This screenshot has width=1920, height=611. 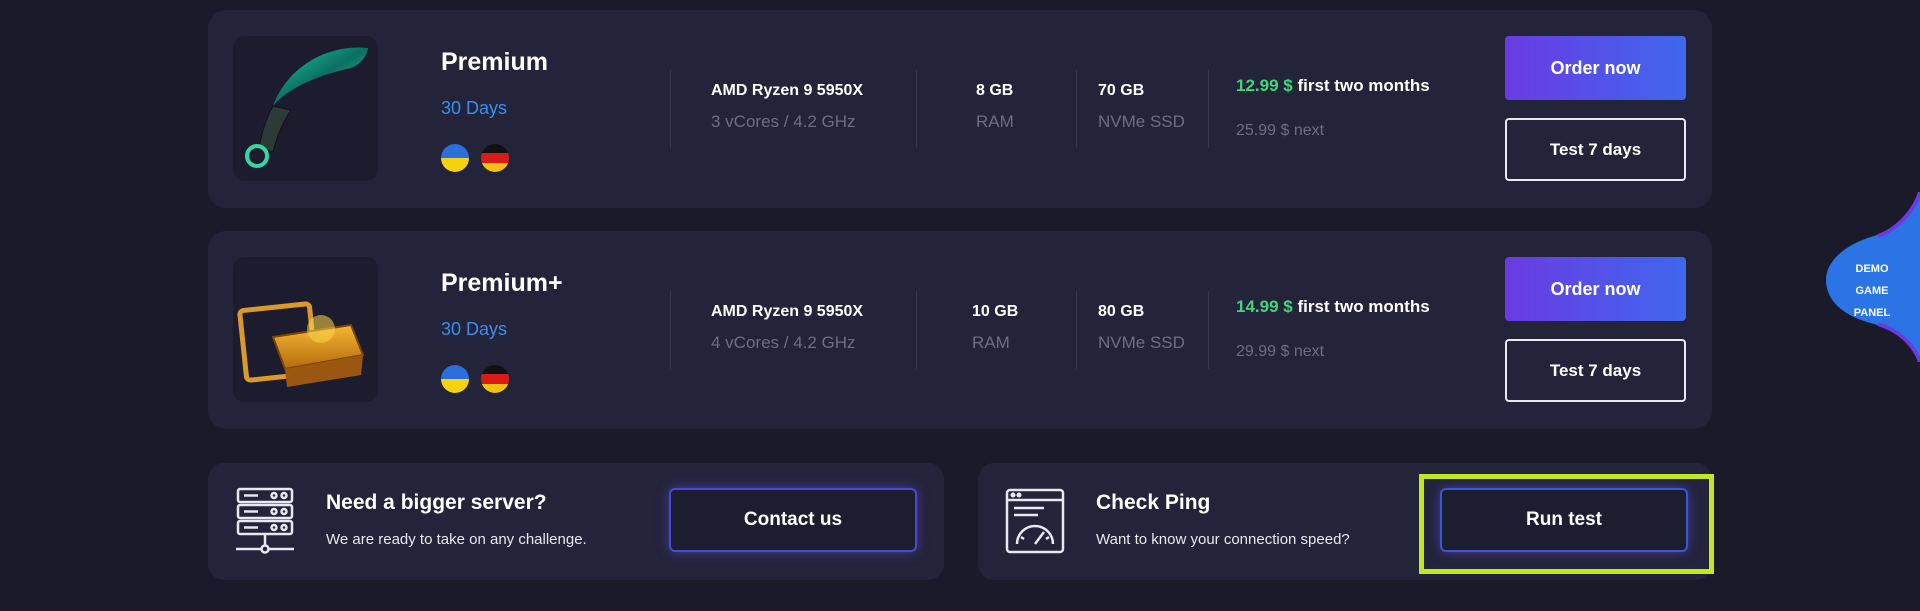 What do you see at coordinates (305, 329) in the screenshot?
I see `gold-case-icon` at bounding box center [305, 329].